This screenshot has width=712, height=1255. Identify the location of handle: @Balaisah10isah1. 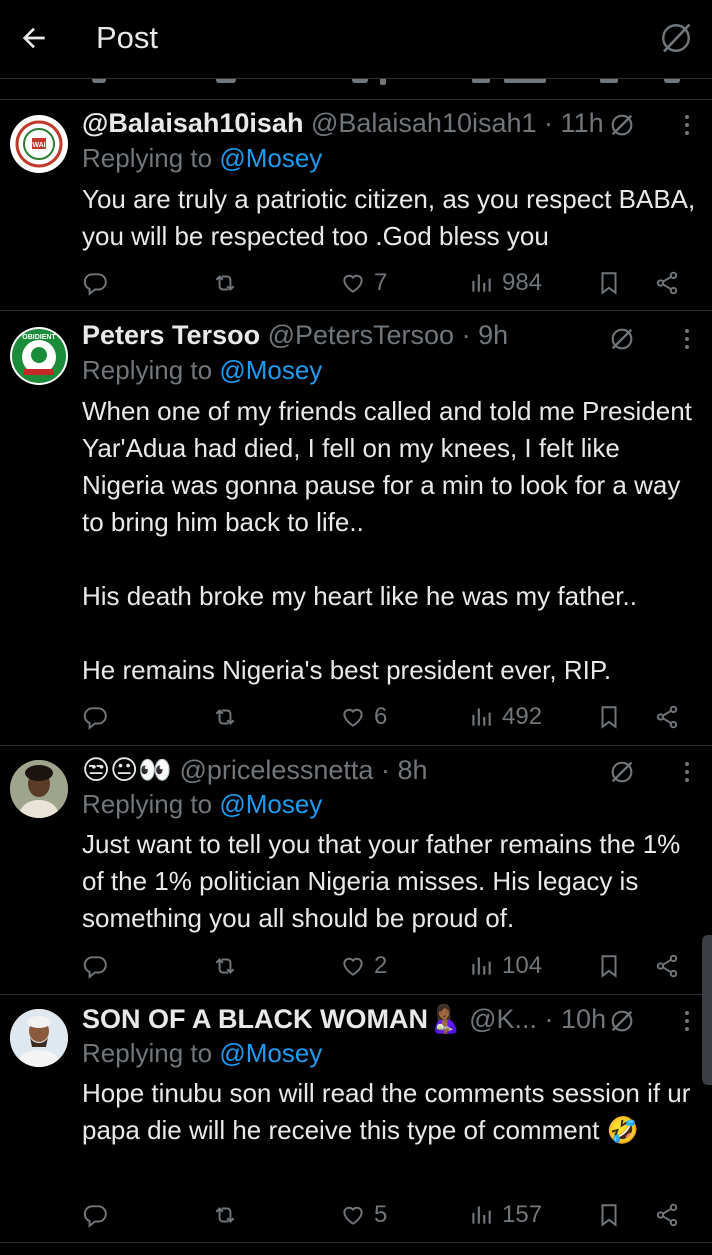
(424, 123).